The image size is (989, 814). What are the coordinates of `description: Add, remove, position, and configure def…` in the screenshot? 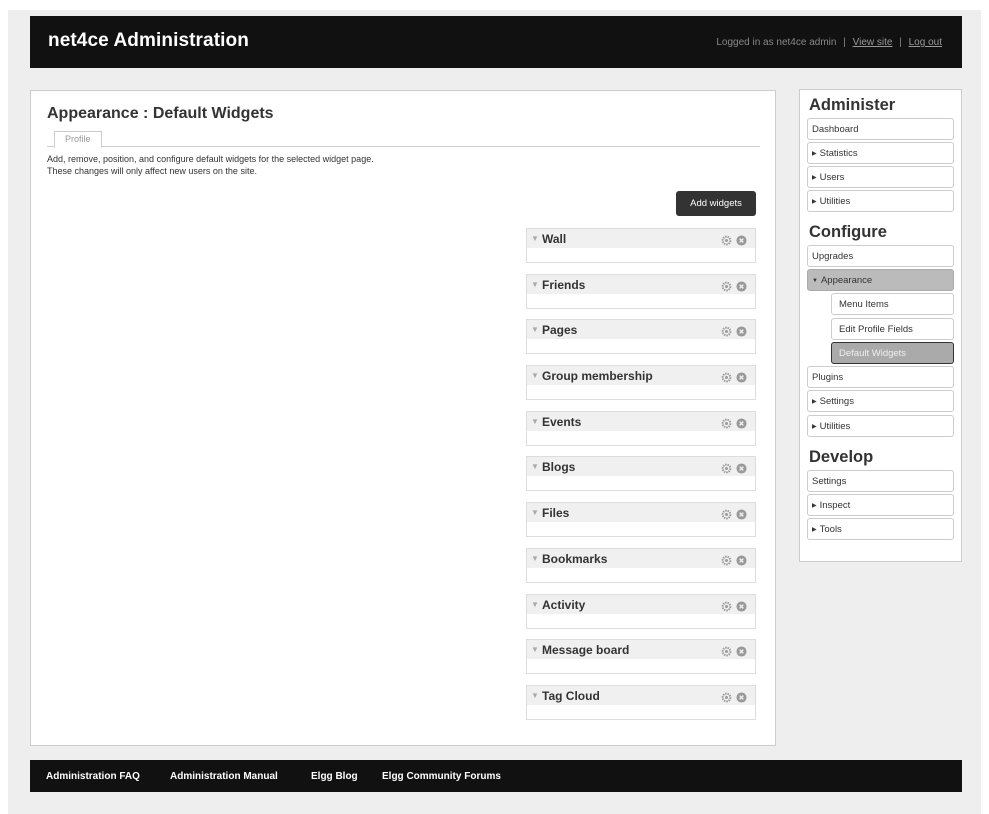 It's located at (210, 165).